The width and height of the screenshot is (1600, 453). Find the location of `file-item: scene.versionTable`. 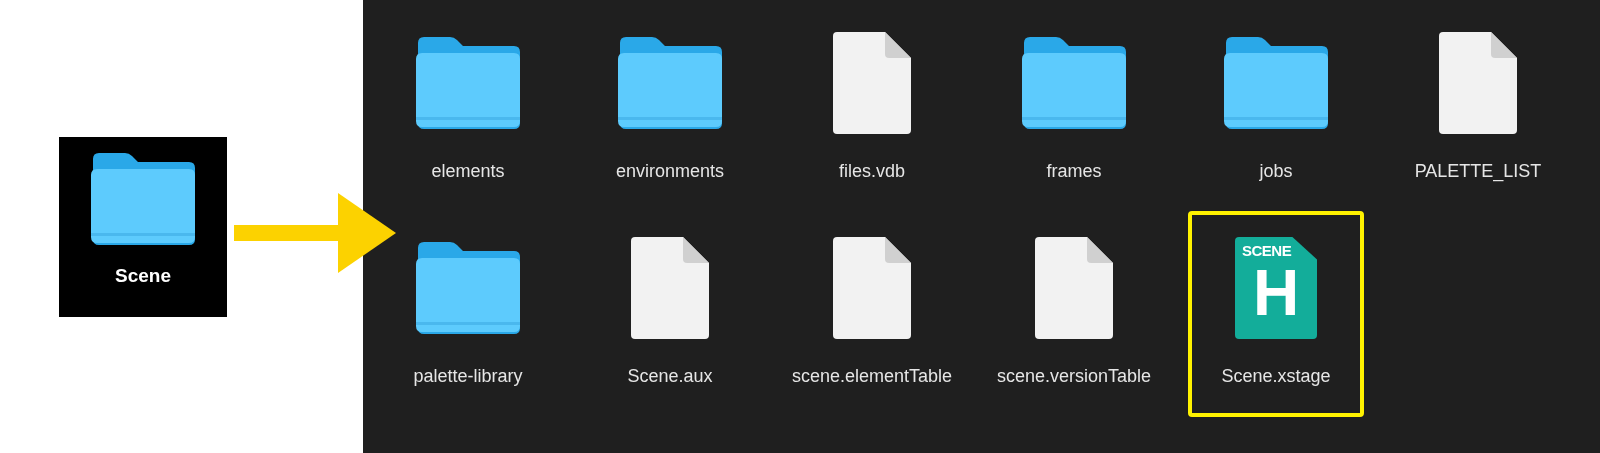

file-item: scene.versionTable is located at coordinates (1074, 329).